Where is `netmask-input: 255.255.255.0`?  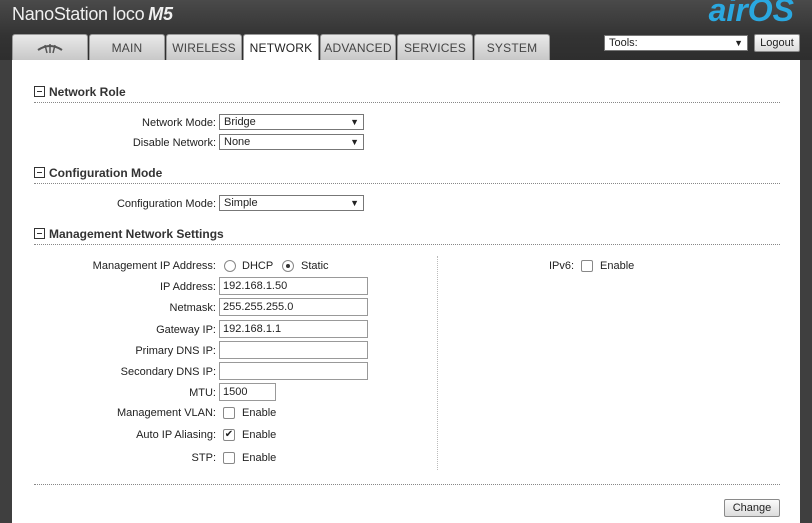 netmask-input: 255.255.255.0 is located at coordinates (293, 307).